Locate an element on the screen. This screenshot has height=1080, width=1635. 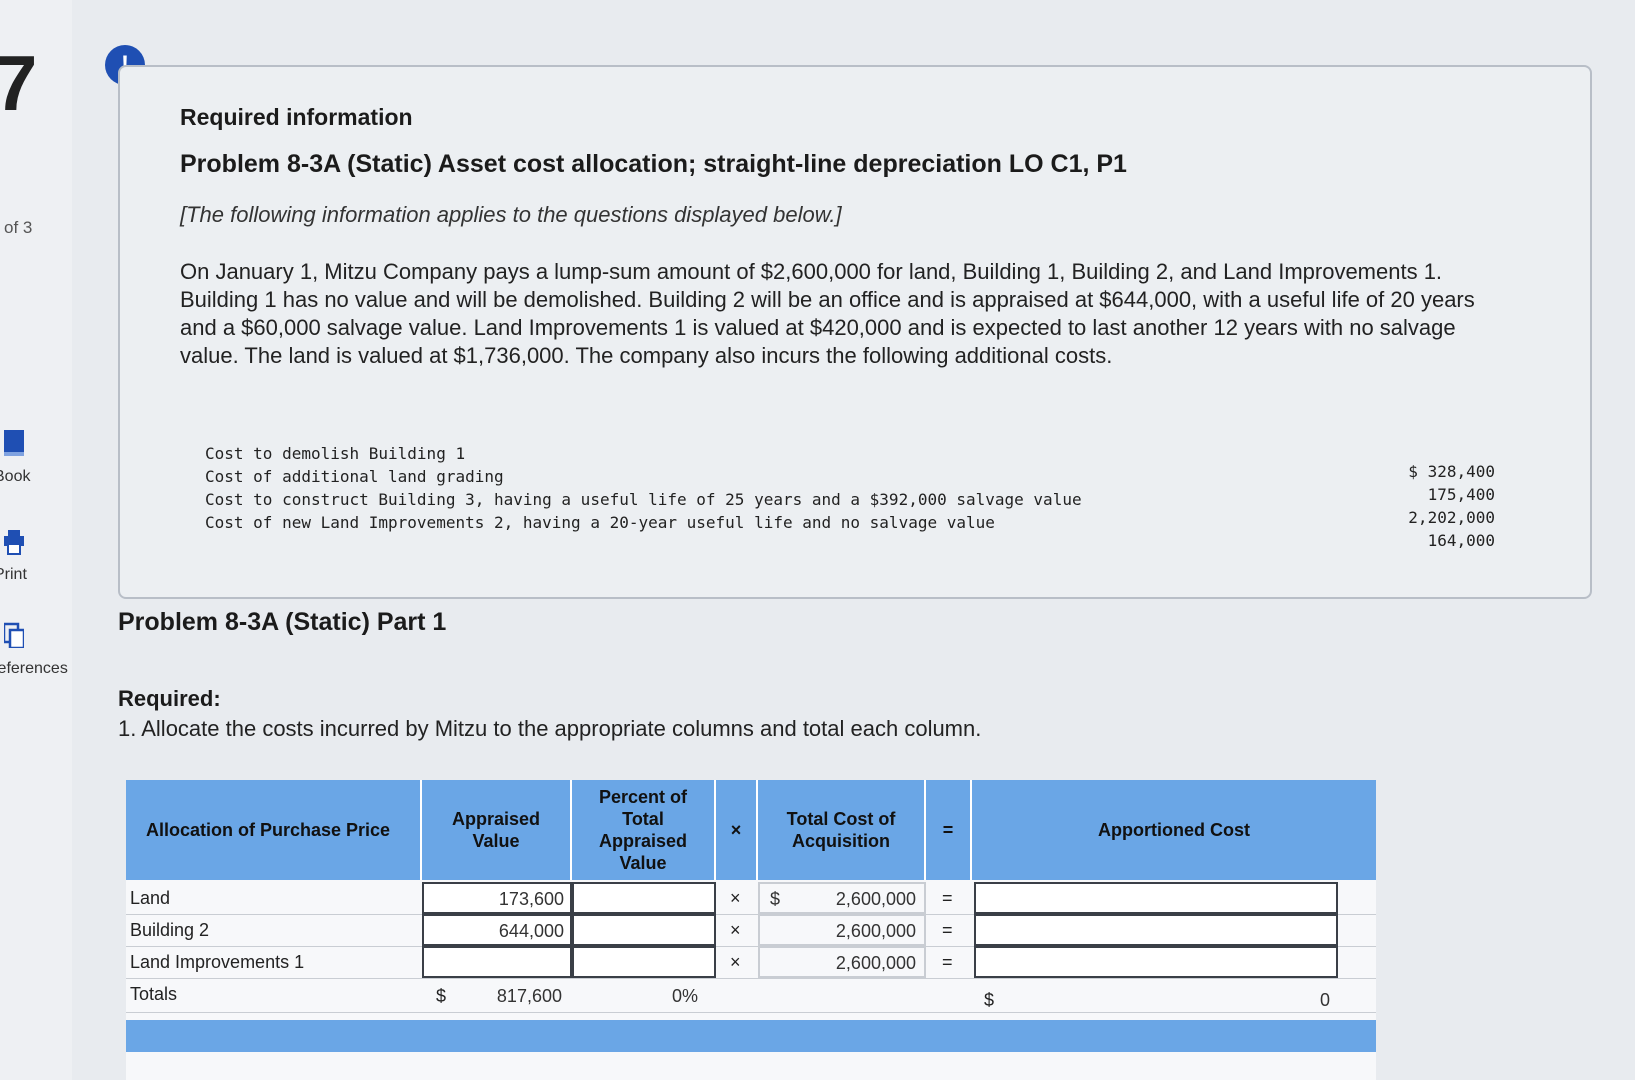
appraised-total: 817,600 is located at coordinates (529, 996).